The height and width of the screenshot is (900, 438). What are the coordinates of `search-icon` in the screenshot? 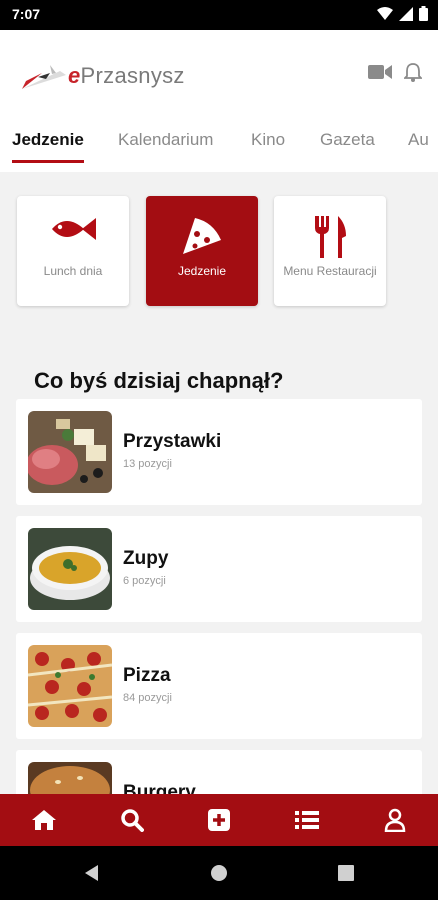 It's located at (132, 820).